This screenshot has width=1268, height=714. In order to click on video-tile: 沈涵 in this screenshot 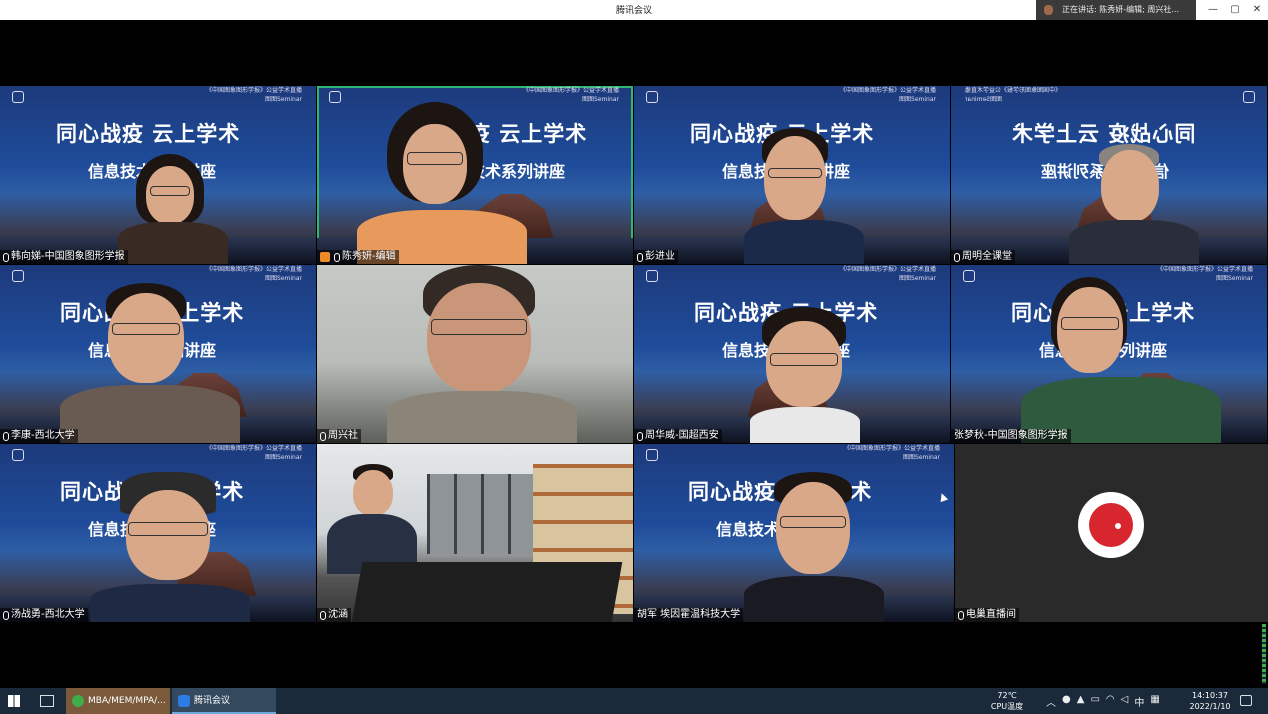, I will do `click(475, 533)`.